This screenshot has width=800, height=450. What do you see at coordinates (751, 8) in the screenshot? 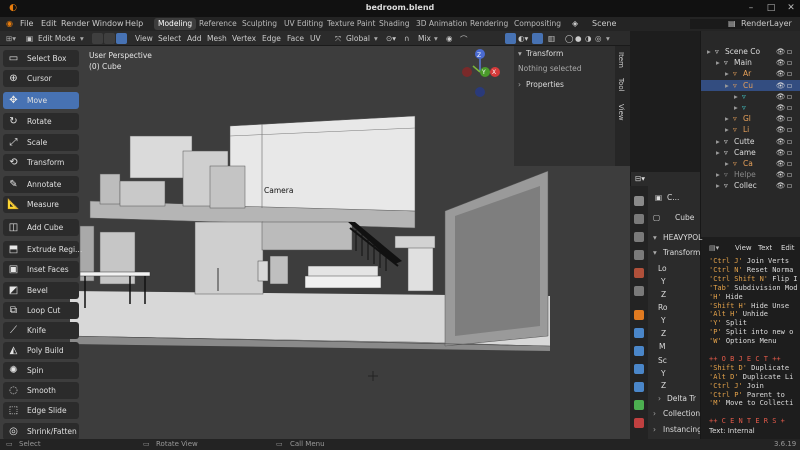
I see `minimize-icon: –` at bounding box center [751, 8].